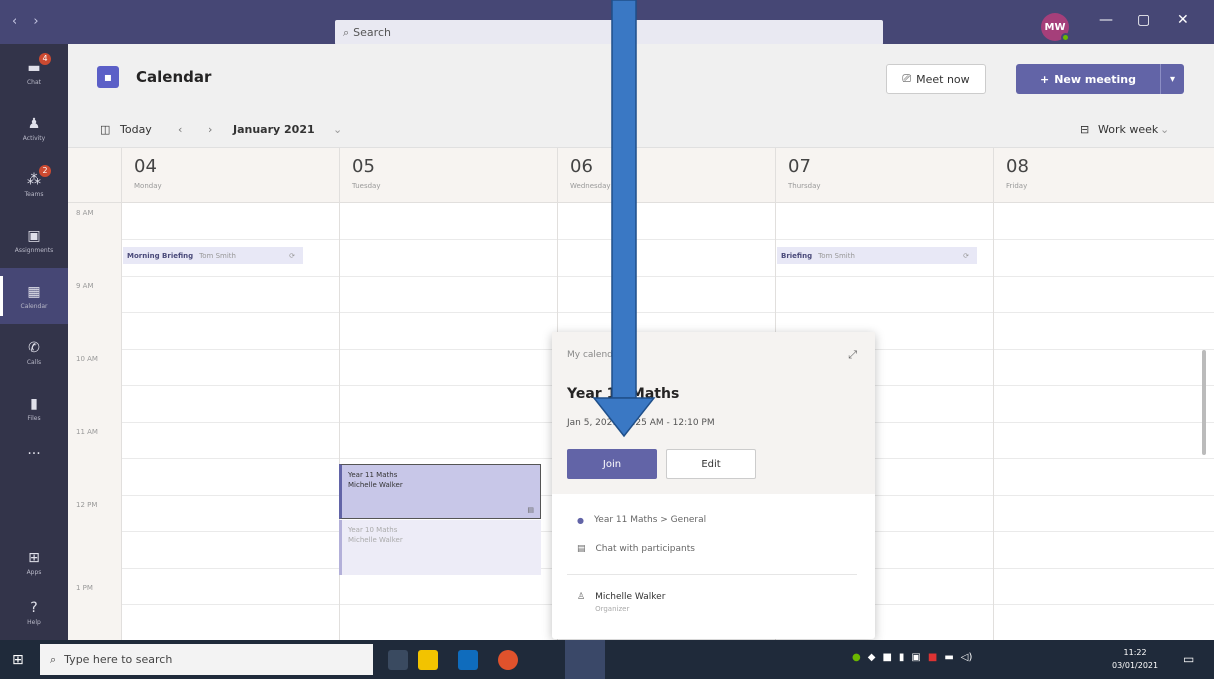 The image size is (1214, 679). Describe the element at coordinates (34, 562) in the screenshot. I see `rail-item-apps: ⊞ Apps` at that location.